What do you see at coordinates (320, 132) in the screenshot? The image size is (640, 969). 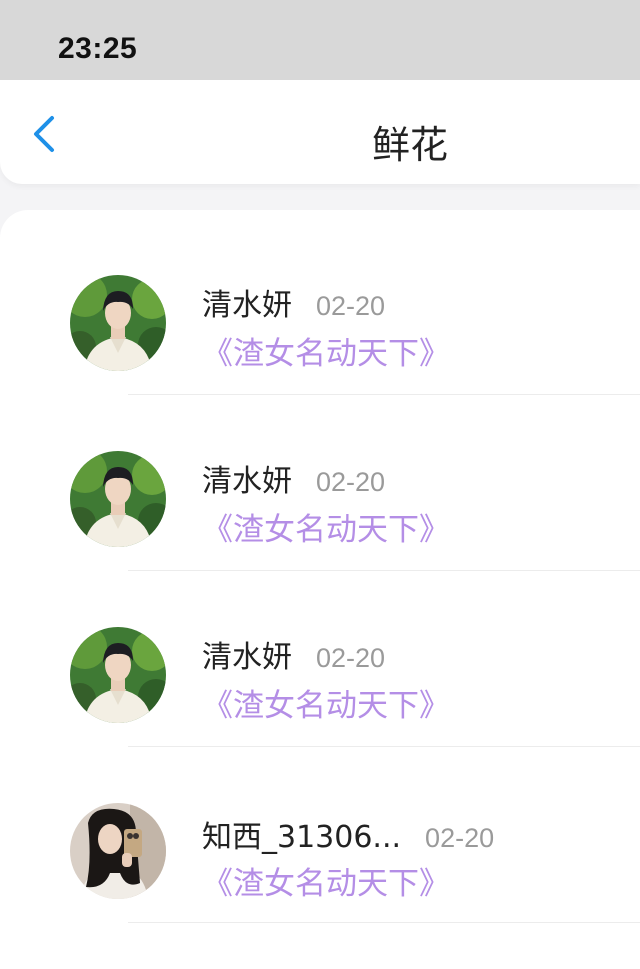 I see `nav-bar: 鲜花` at bounding box center [320, 132].